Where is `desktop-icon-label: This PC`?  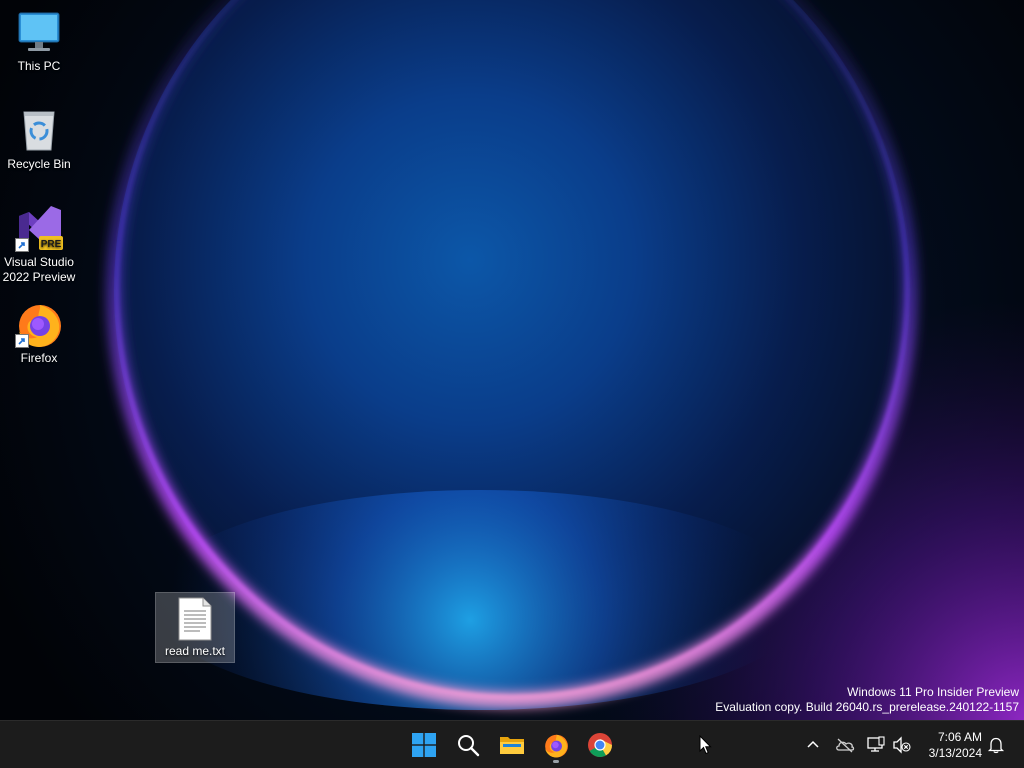 desktop-icon-label: This PC is located at coordinates (39, 66).